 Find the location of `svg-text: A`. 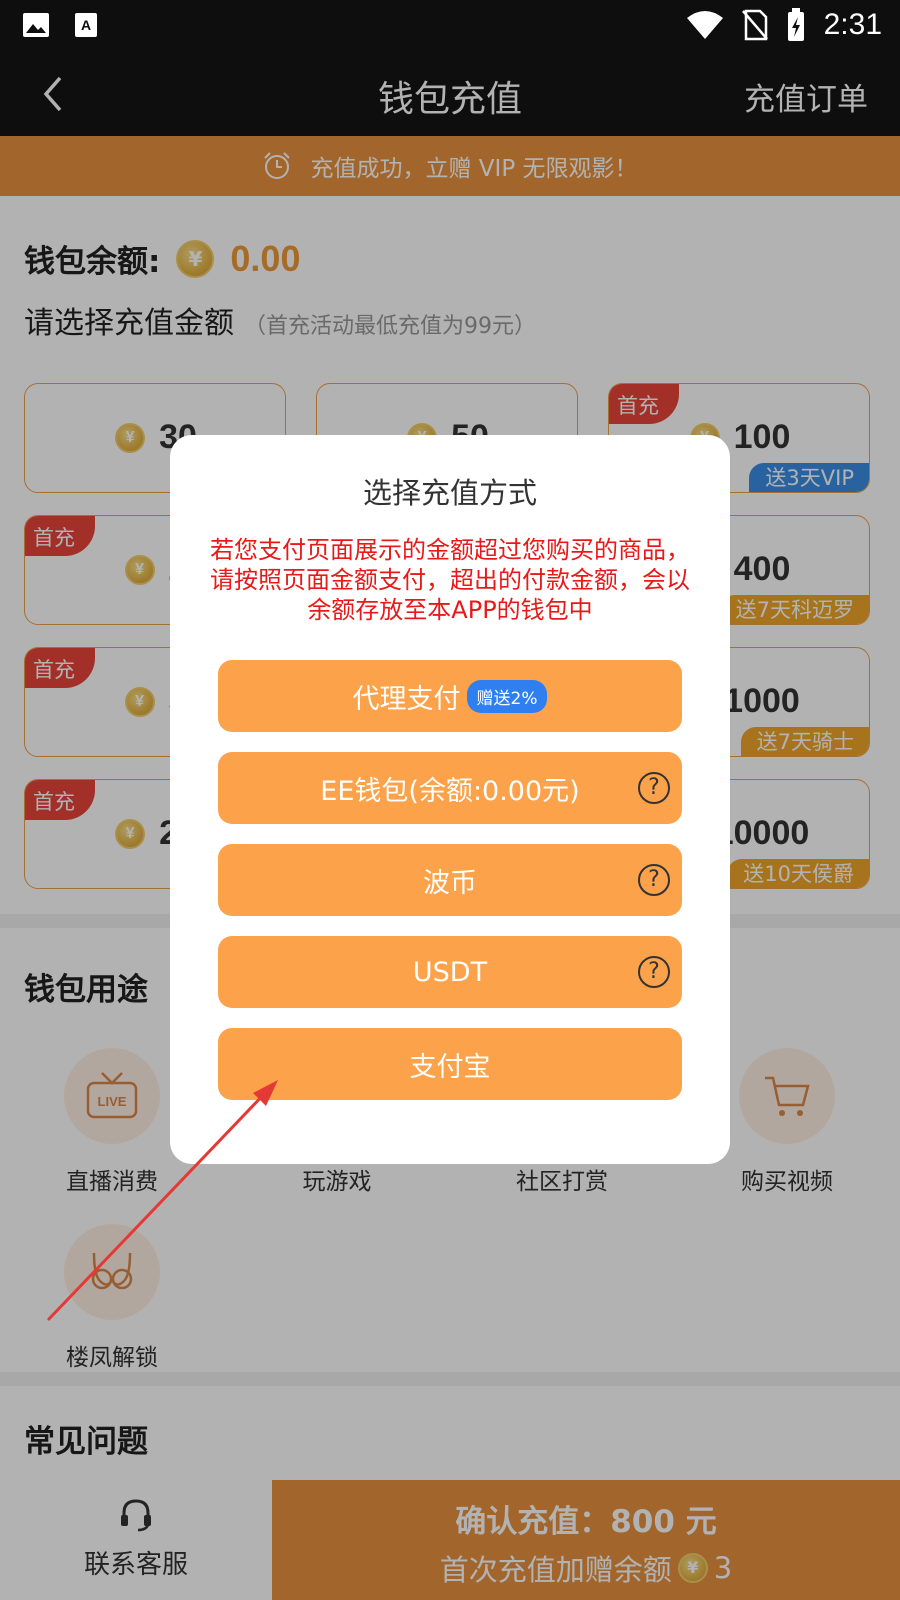

svg-text: A is located at coordinates (86, 25).